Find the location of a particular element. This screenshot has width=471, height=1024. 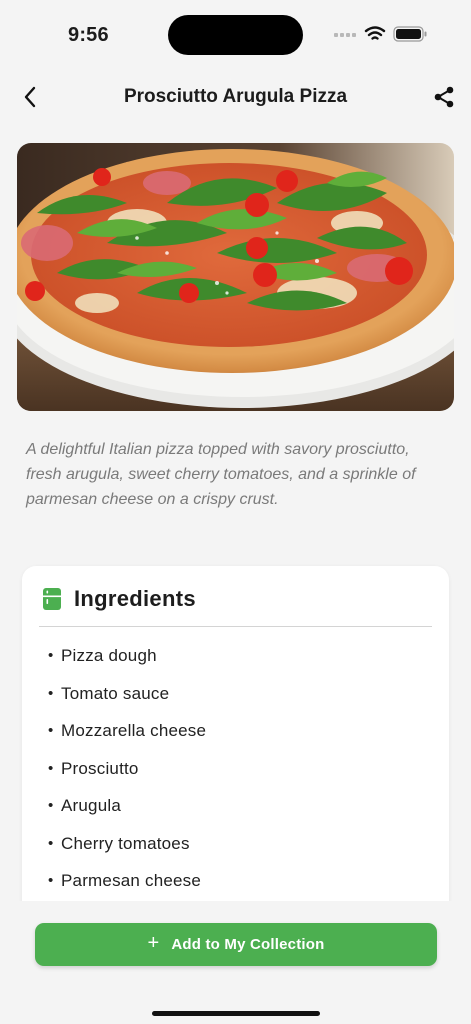

ingredient-label: Prosciutto is located at coordinates (100, 768).